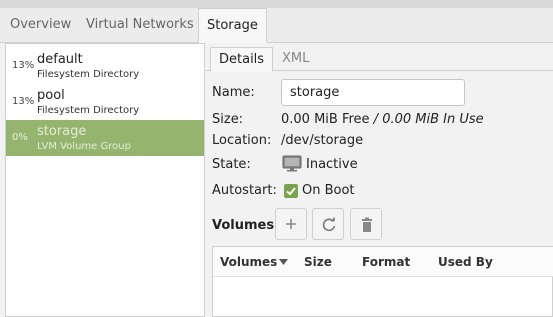 The width and height of the screenshot is (553, 317). Describe the element at coordinates (244, 190) in the screenshot. I see `autostart-label: Autostart:` at that location.